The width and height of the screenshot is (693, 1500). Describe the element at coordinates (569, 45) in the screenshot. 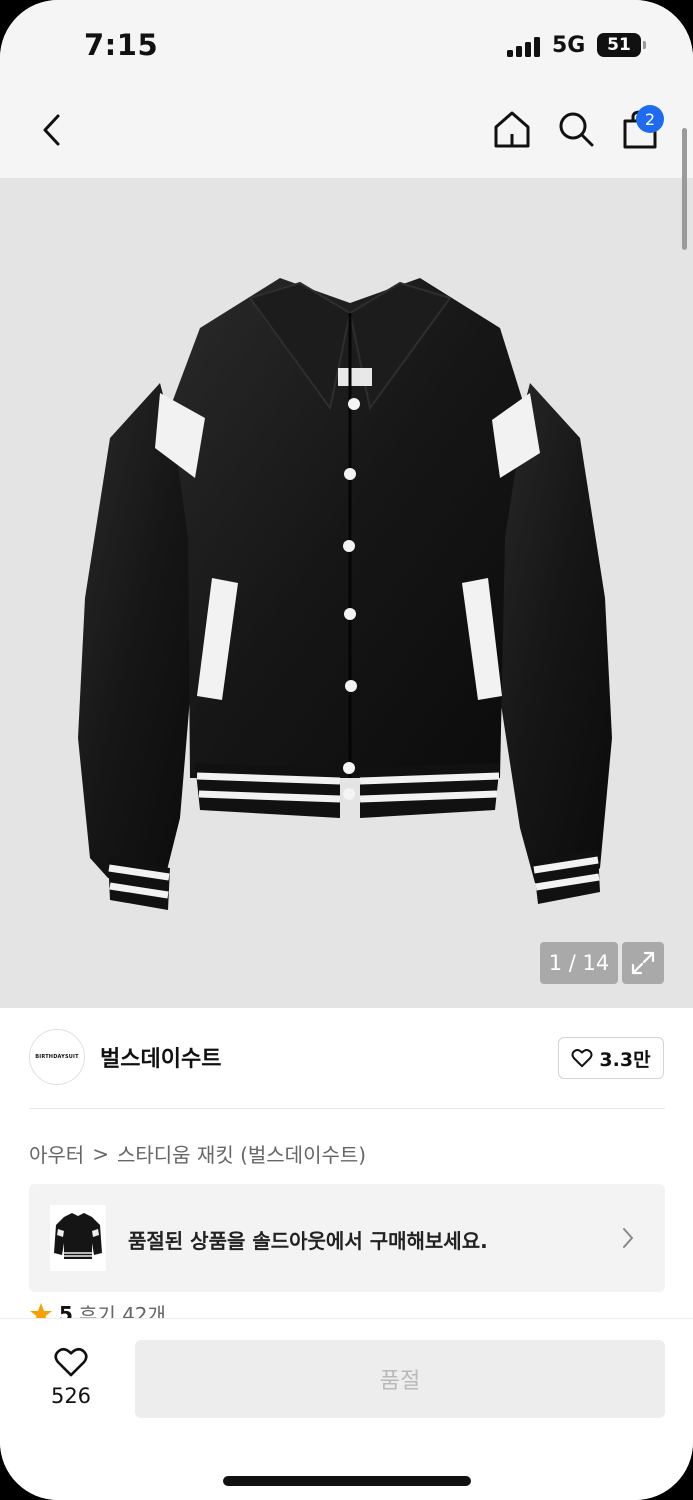

I see `network-type: 5G` at that location.